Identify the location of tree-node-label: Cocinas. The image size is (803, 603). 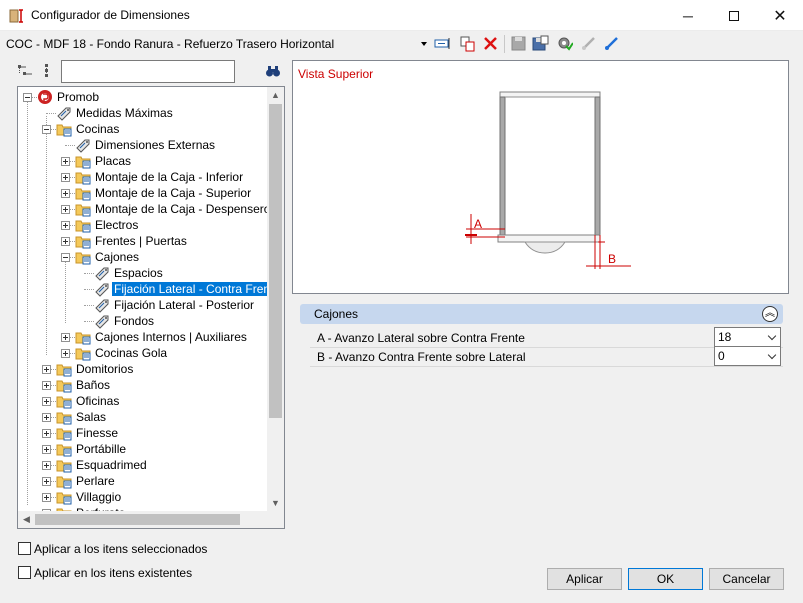
(98, 129).